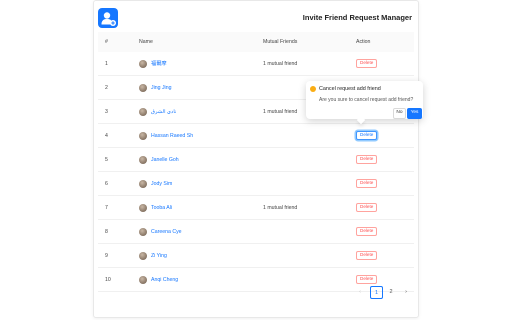  Describe the element at coordinates (106, 183) in the screenshot. I see `row-index: 6` at that location.